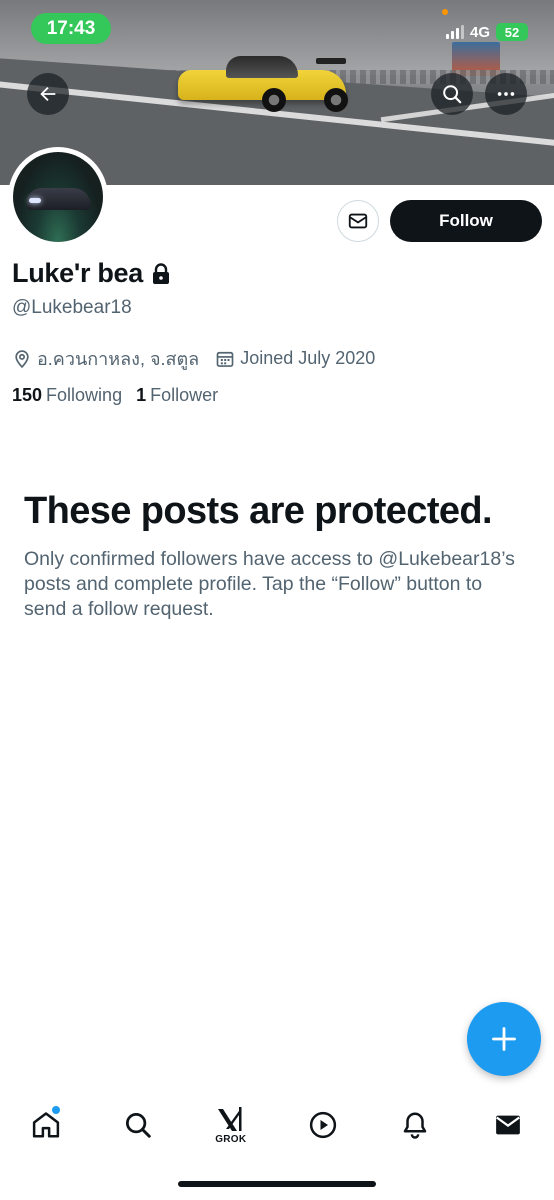 The width and height of the screenshot is (554, 1200). I want to click on bottom-navigation: GROK, so click(277, 1125).